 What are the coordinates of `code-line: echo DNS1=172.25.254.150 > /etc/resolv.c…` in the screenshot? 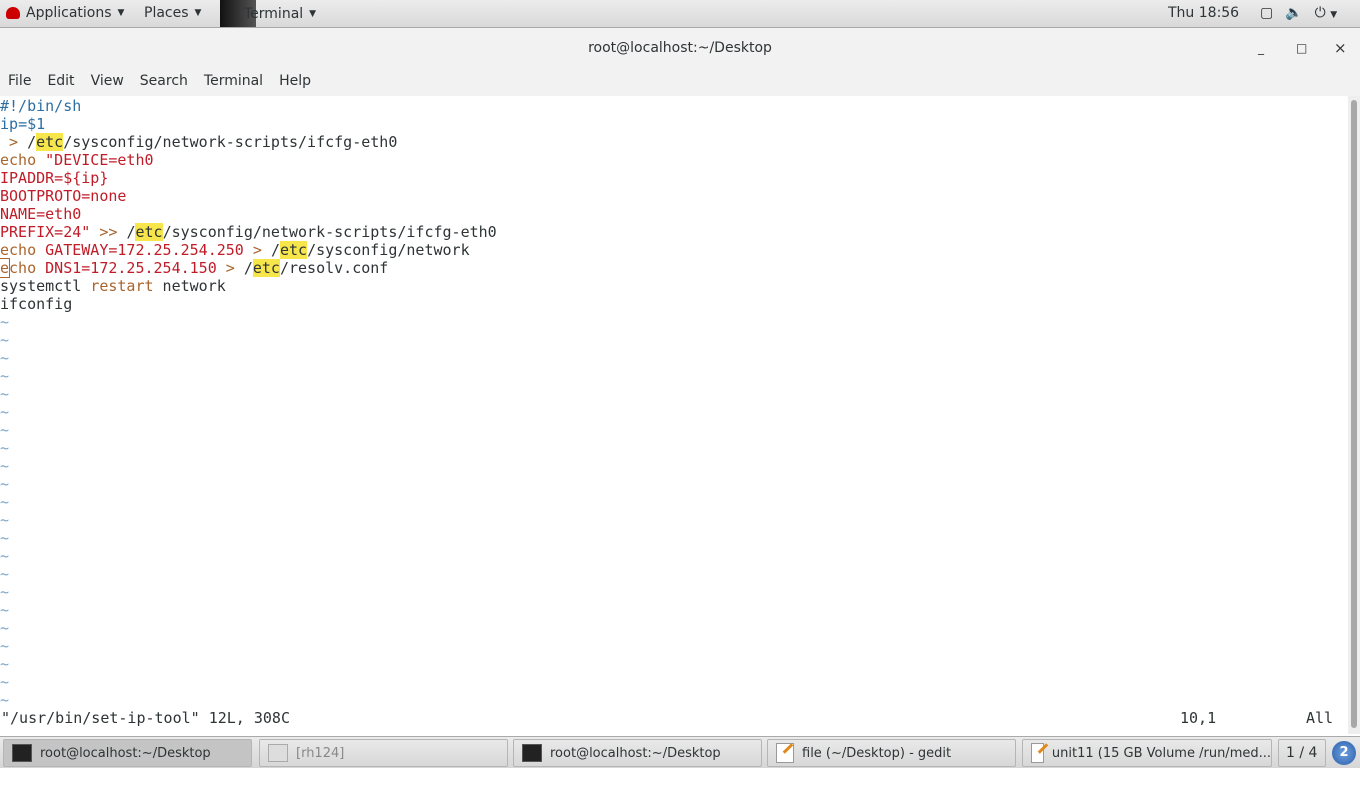 It's located at (674, 268).